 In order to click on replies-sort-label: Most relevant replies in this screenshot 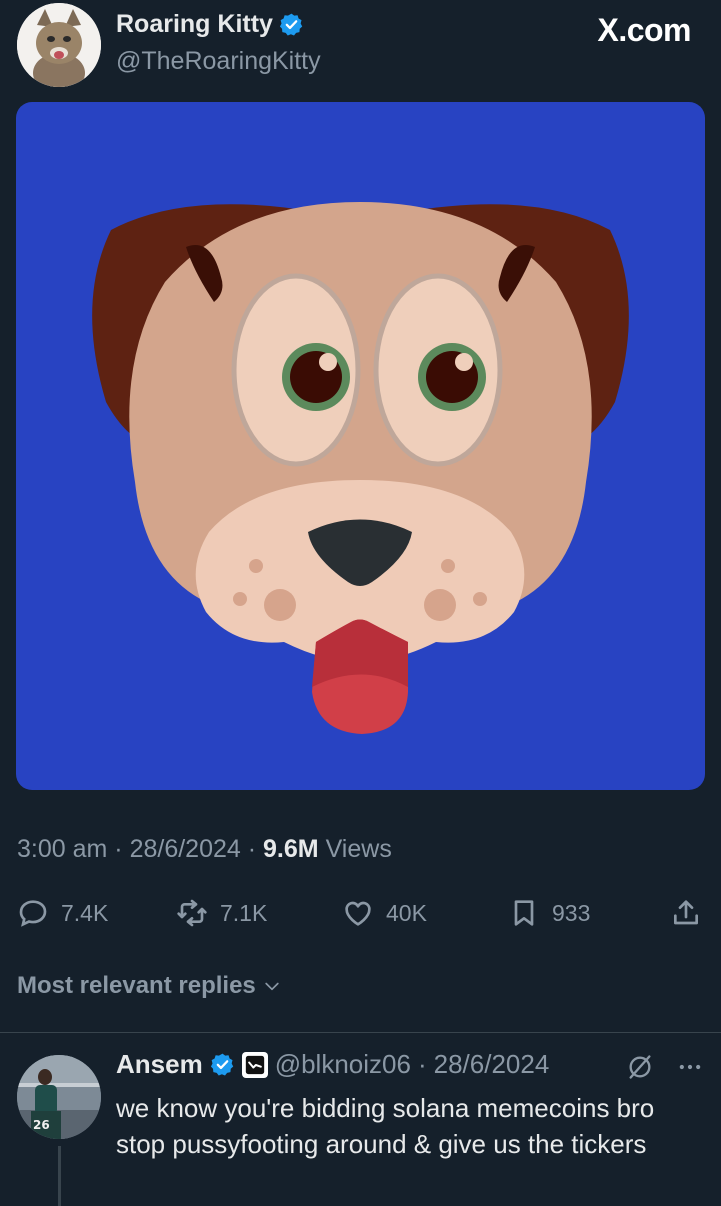, I will do `click(136, 985)`.